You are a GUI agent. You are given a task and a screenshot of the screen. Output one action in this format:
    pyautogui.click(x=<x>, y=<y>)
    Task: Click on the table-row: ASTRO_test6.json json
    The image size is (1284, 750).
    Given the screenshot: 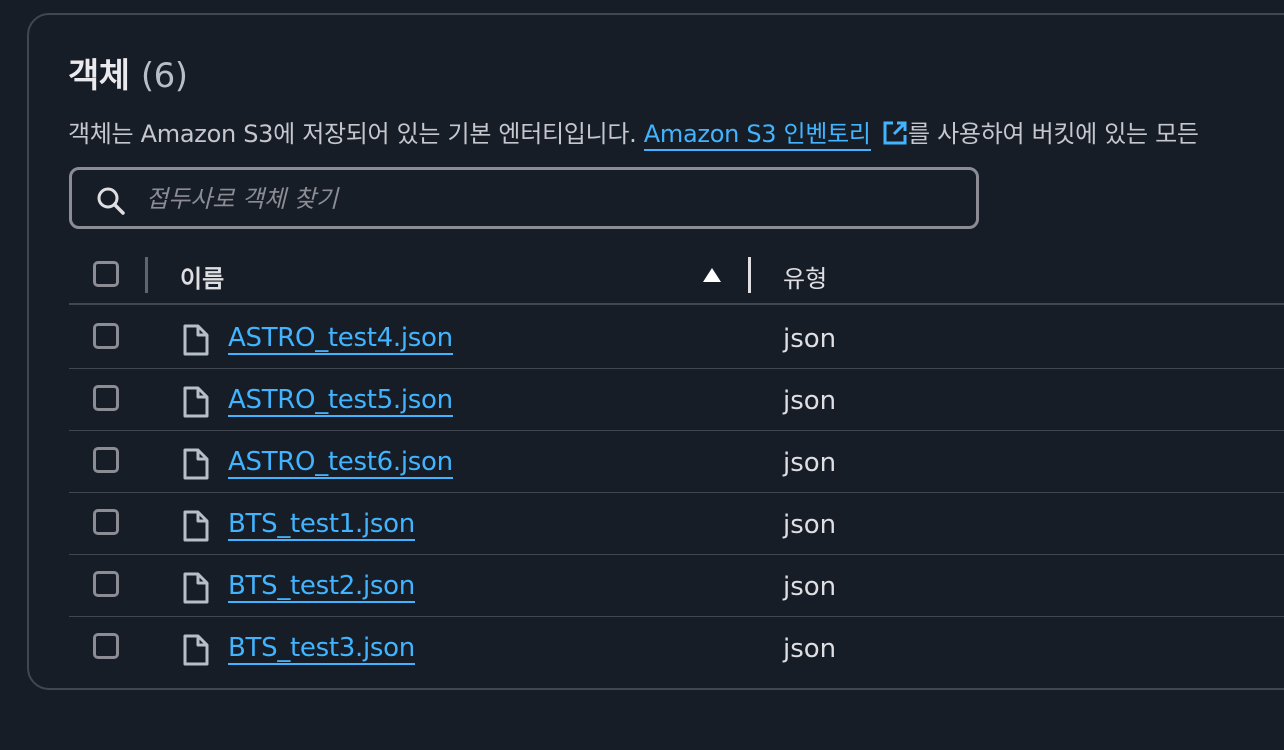 What is the action you would take?
    pyautogui.click(x=676, y=462)
    